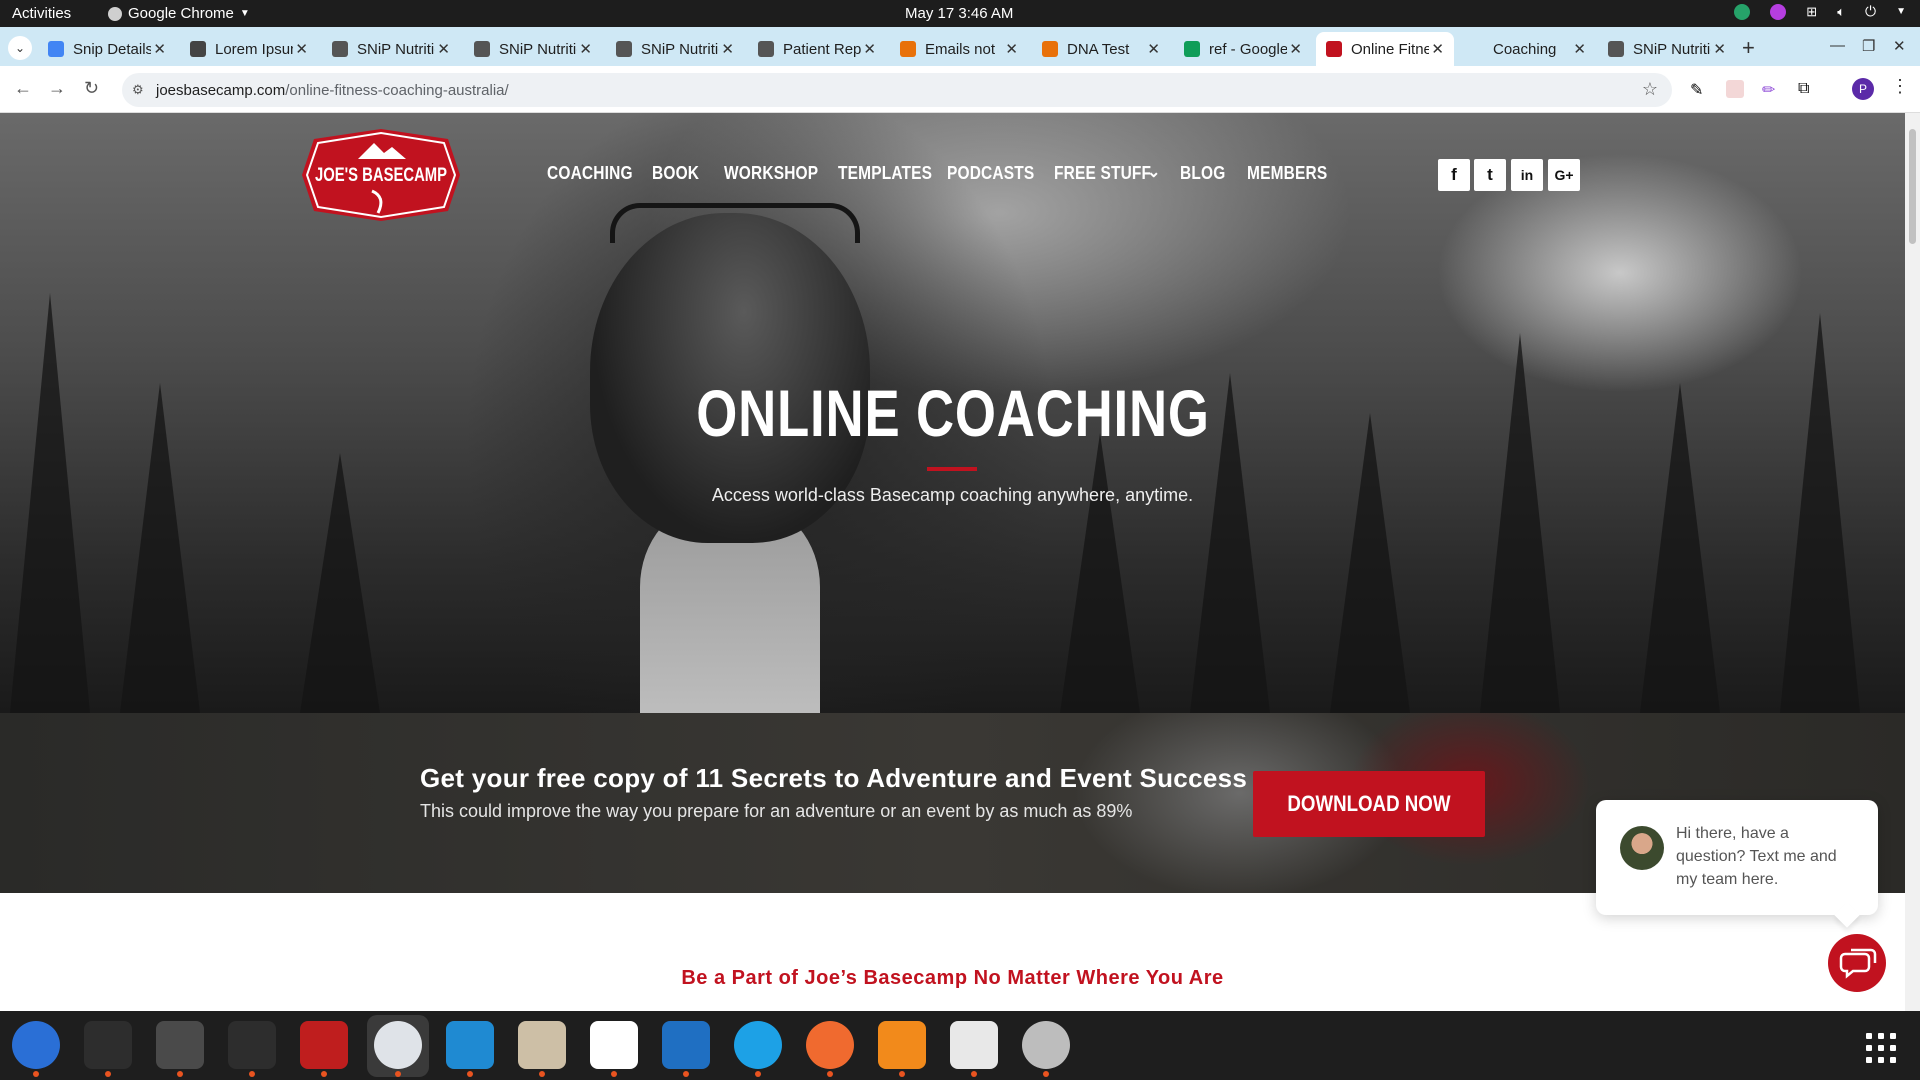 This screenshot has width=1920, height=1080. I want to click on skype-icon, so click(758, 1049).